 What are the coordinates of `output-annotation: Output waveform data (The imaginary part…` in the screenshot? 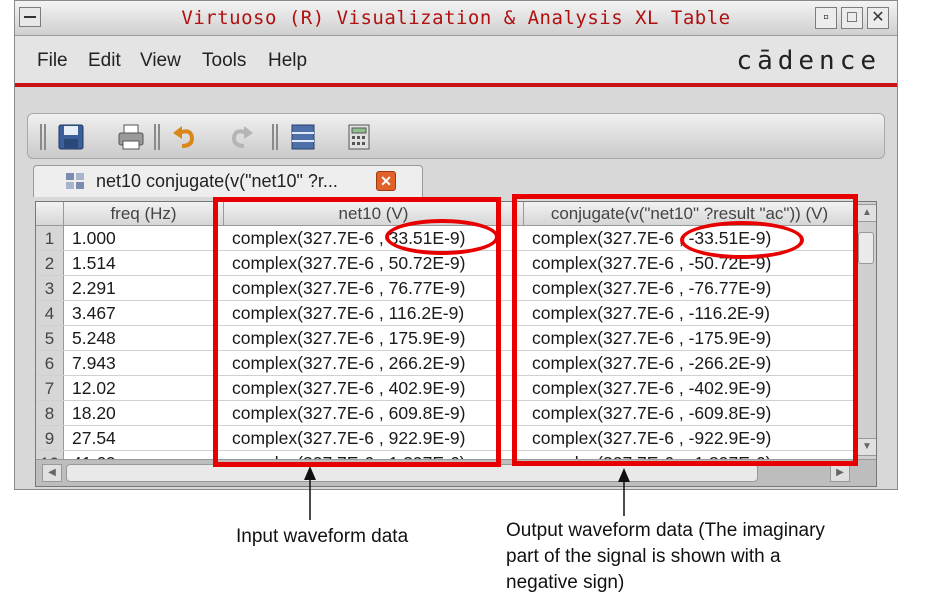 It's located at (706, 557).